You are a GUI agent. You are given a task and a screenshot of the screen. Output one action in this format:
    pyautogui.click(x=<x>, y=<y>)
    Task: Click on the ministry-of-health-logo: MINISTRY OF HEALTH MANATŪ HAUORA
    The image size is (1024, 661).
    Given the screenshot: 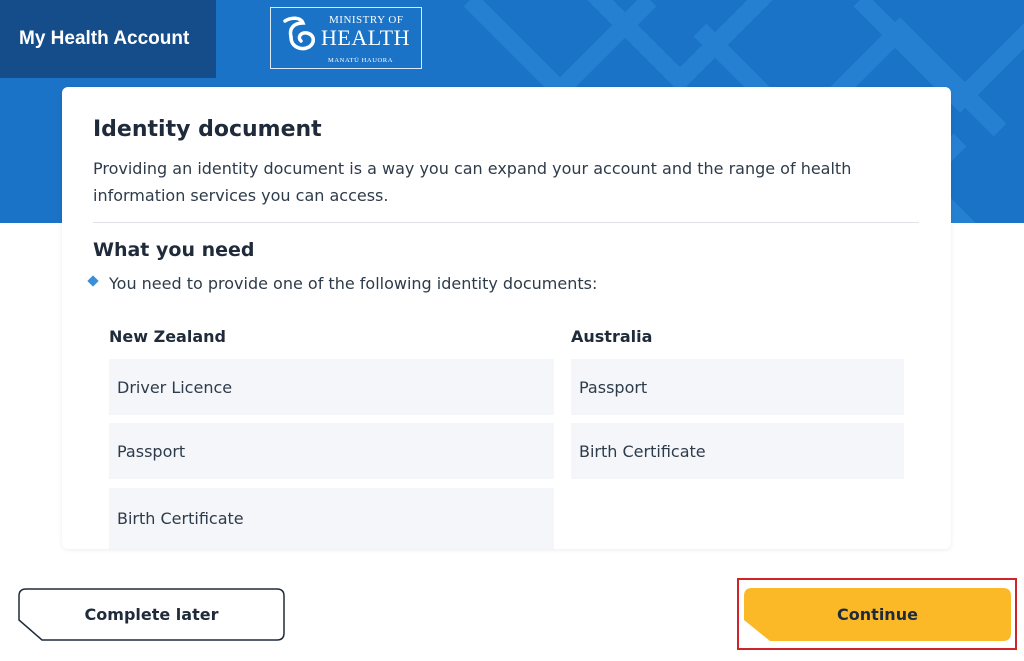 What is the action you would take?
    pyautogui.click(x=346, y=38)
    